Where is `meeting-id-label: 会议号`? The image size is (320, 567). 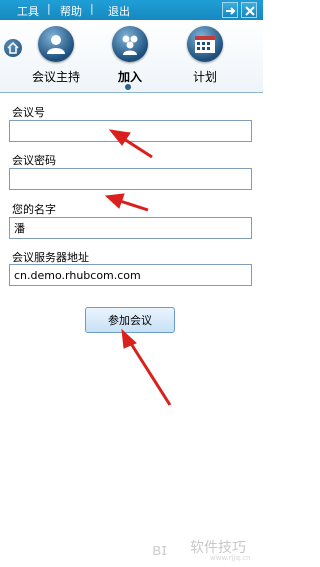 meeting-id-label: 会议号 is located at coordinates (28, 112).